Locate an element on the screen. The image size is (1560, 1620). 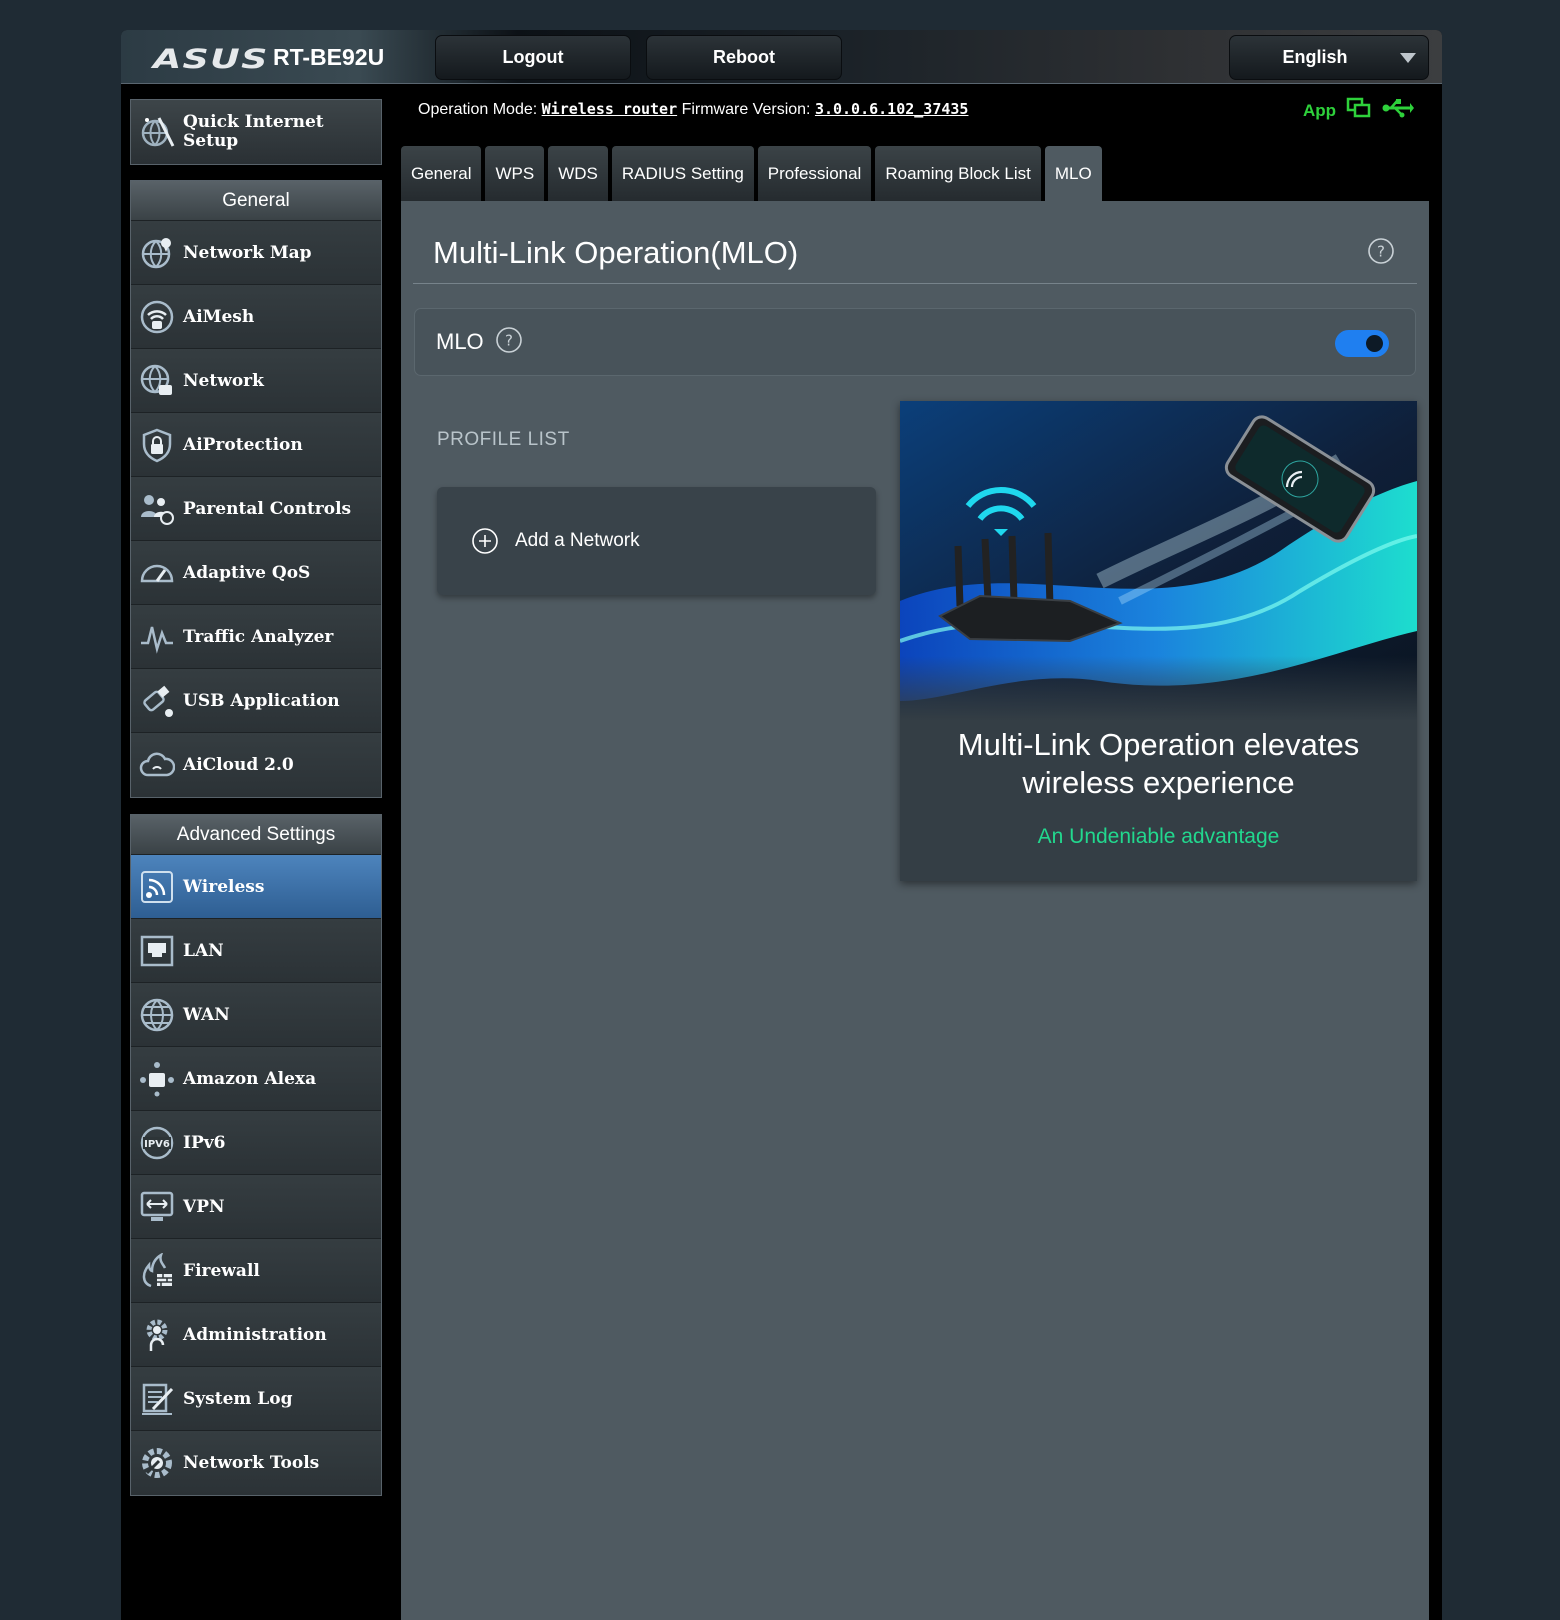
quick-setup-label: Quick Internet Setup is located at coordinates (253, 131).